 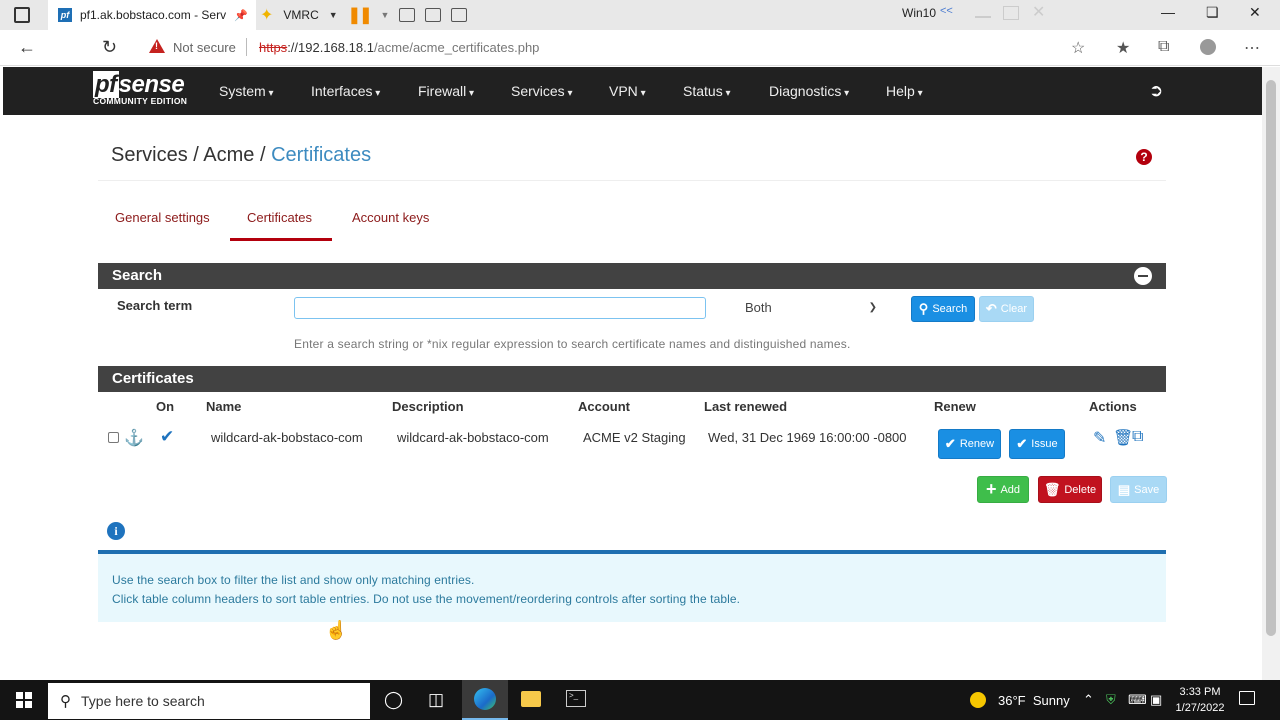 What do you see at coordinates (632, 180) in the screenshot?
I see `divider` at bounding box center [632, 180].